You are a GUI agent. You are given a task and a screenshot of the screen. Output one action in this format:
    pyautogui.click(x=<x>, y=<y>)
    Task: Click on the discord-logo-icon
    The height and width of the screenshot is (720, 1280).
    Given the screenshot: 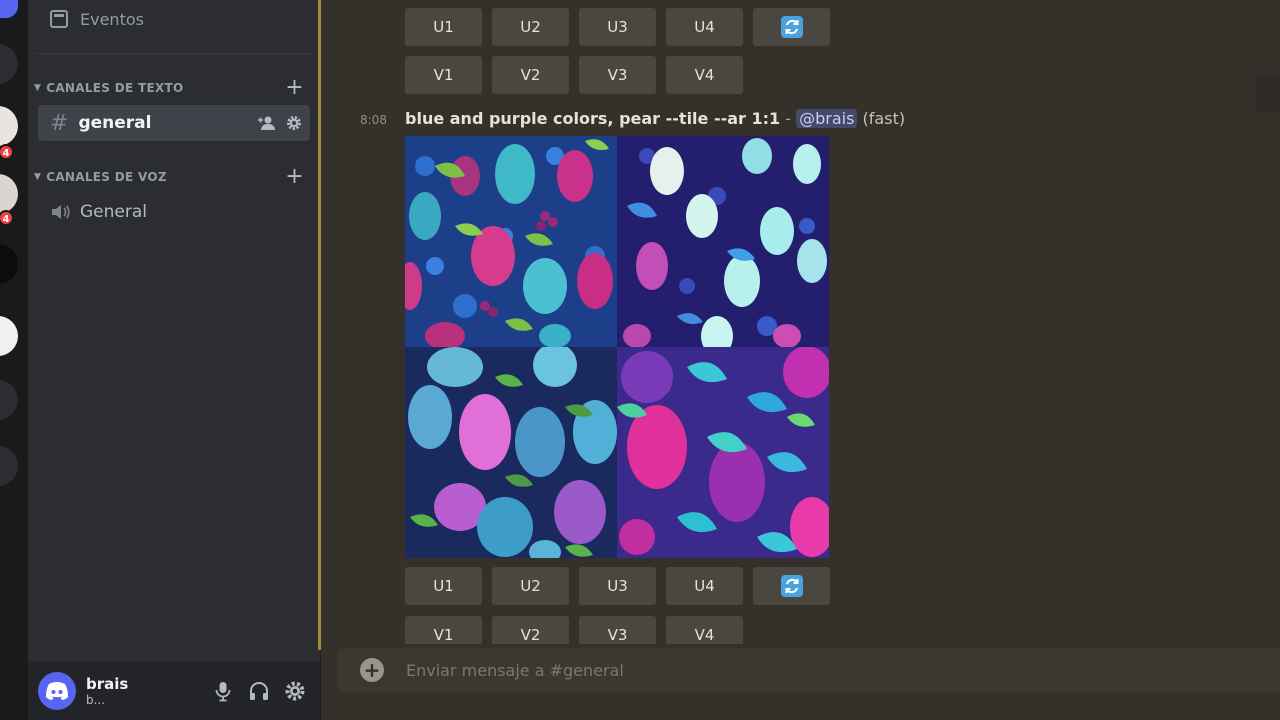 What is the action you would take?
    pyautogui.click(x=57, y=691)
    